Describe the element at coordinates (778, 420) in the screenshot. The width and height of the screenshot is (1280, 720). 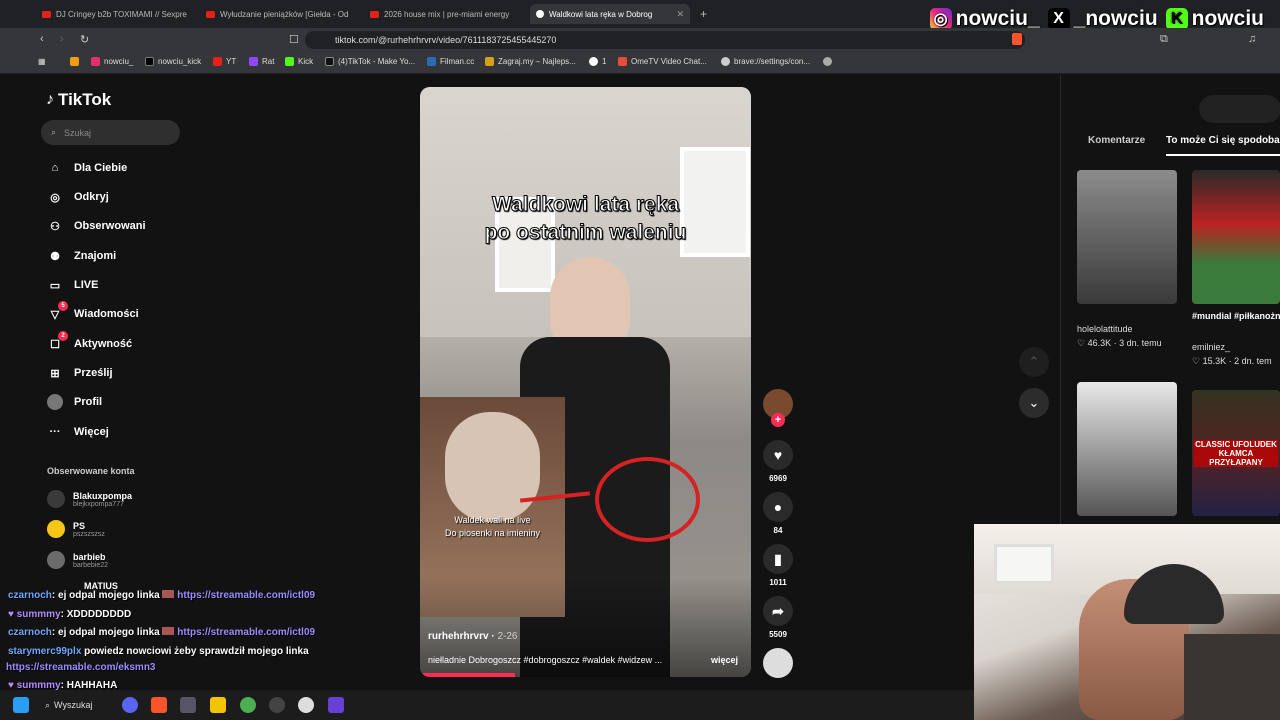
I see `follow-plus-icon: +` at that location.